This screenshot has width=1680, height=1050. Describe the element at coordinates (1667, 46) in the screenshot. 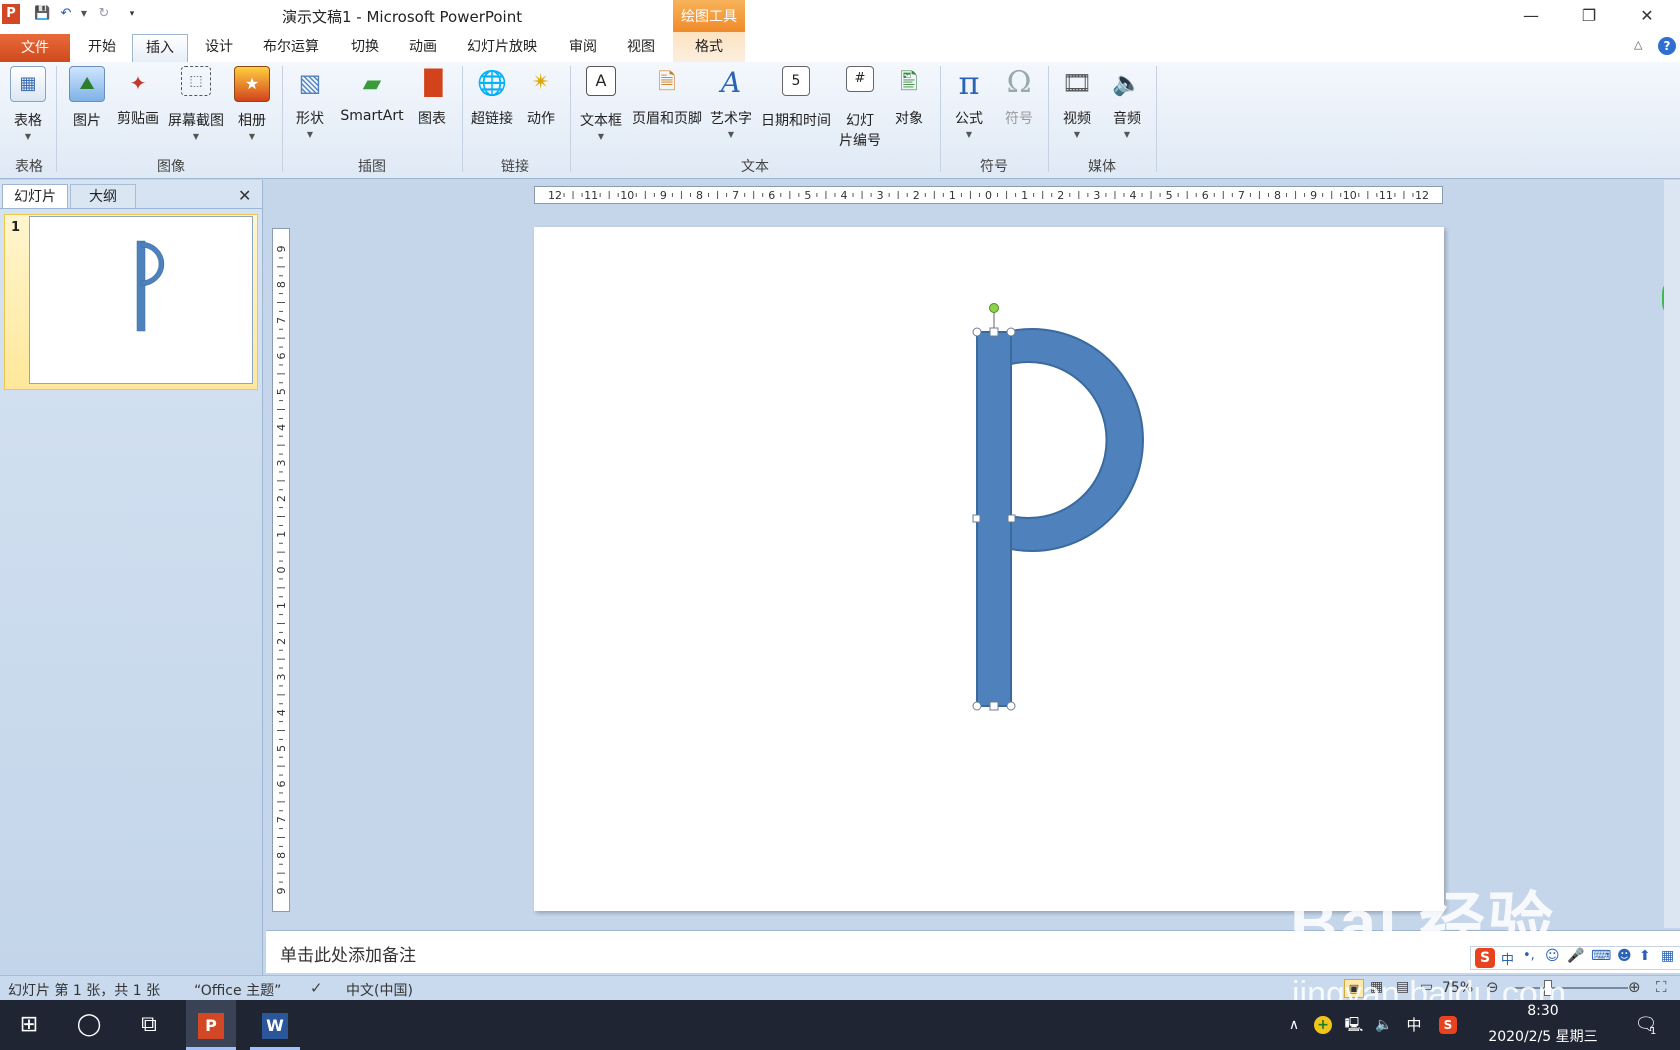

I see `help-icon: ?` at that location.